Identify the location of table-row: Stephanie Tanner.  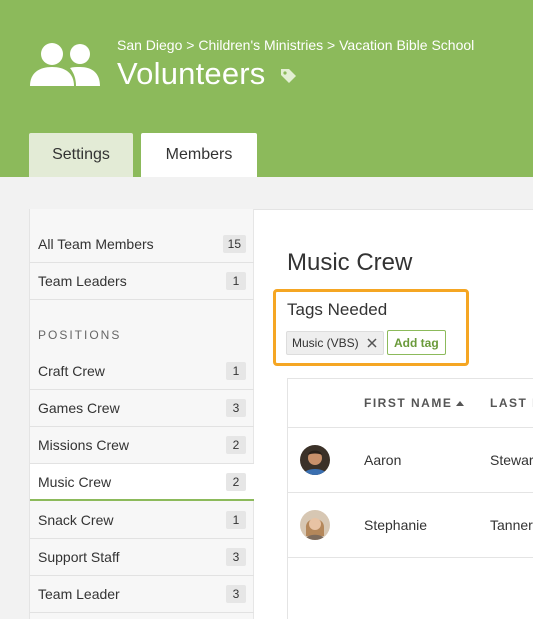
(410, 525).